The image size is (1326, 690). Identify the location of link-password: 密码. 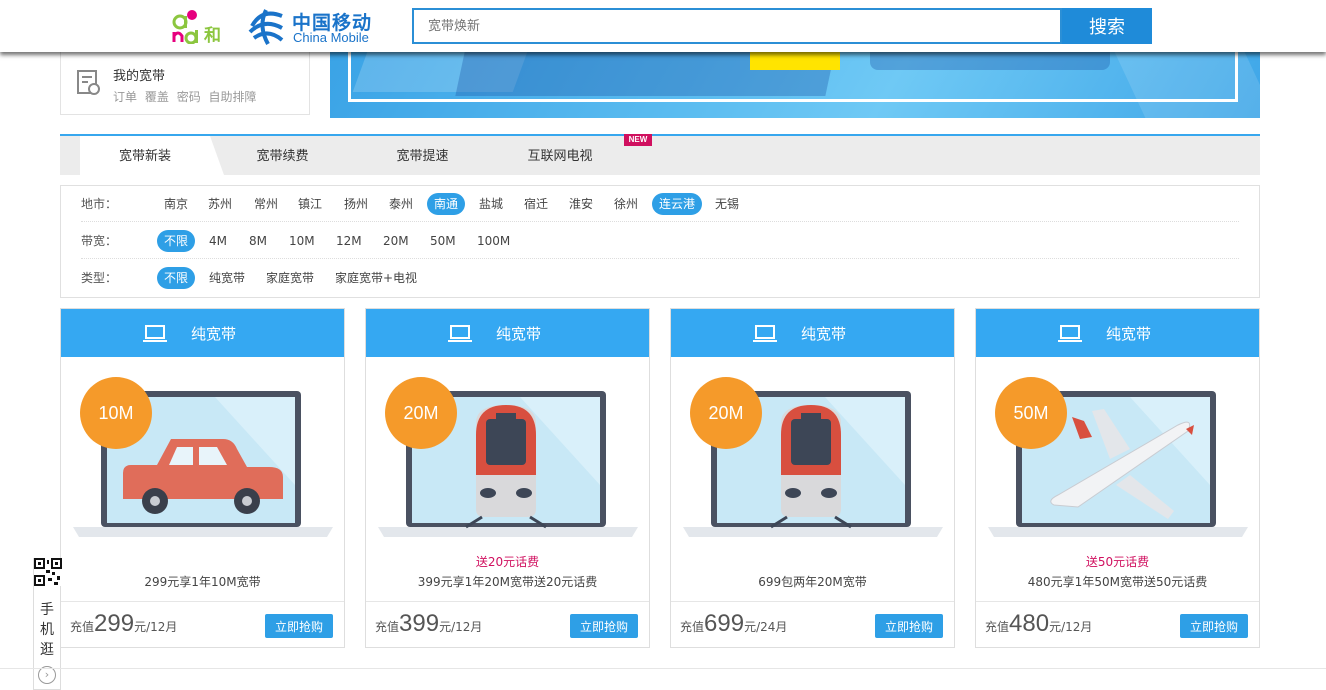
(189, 97).